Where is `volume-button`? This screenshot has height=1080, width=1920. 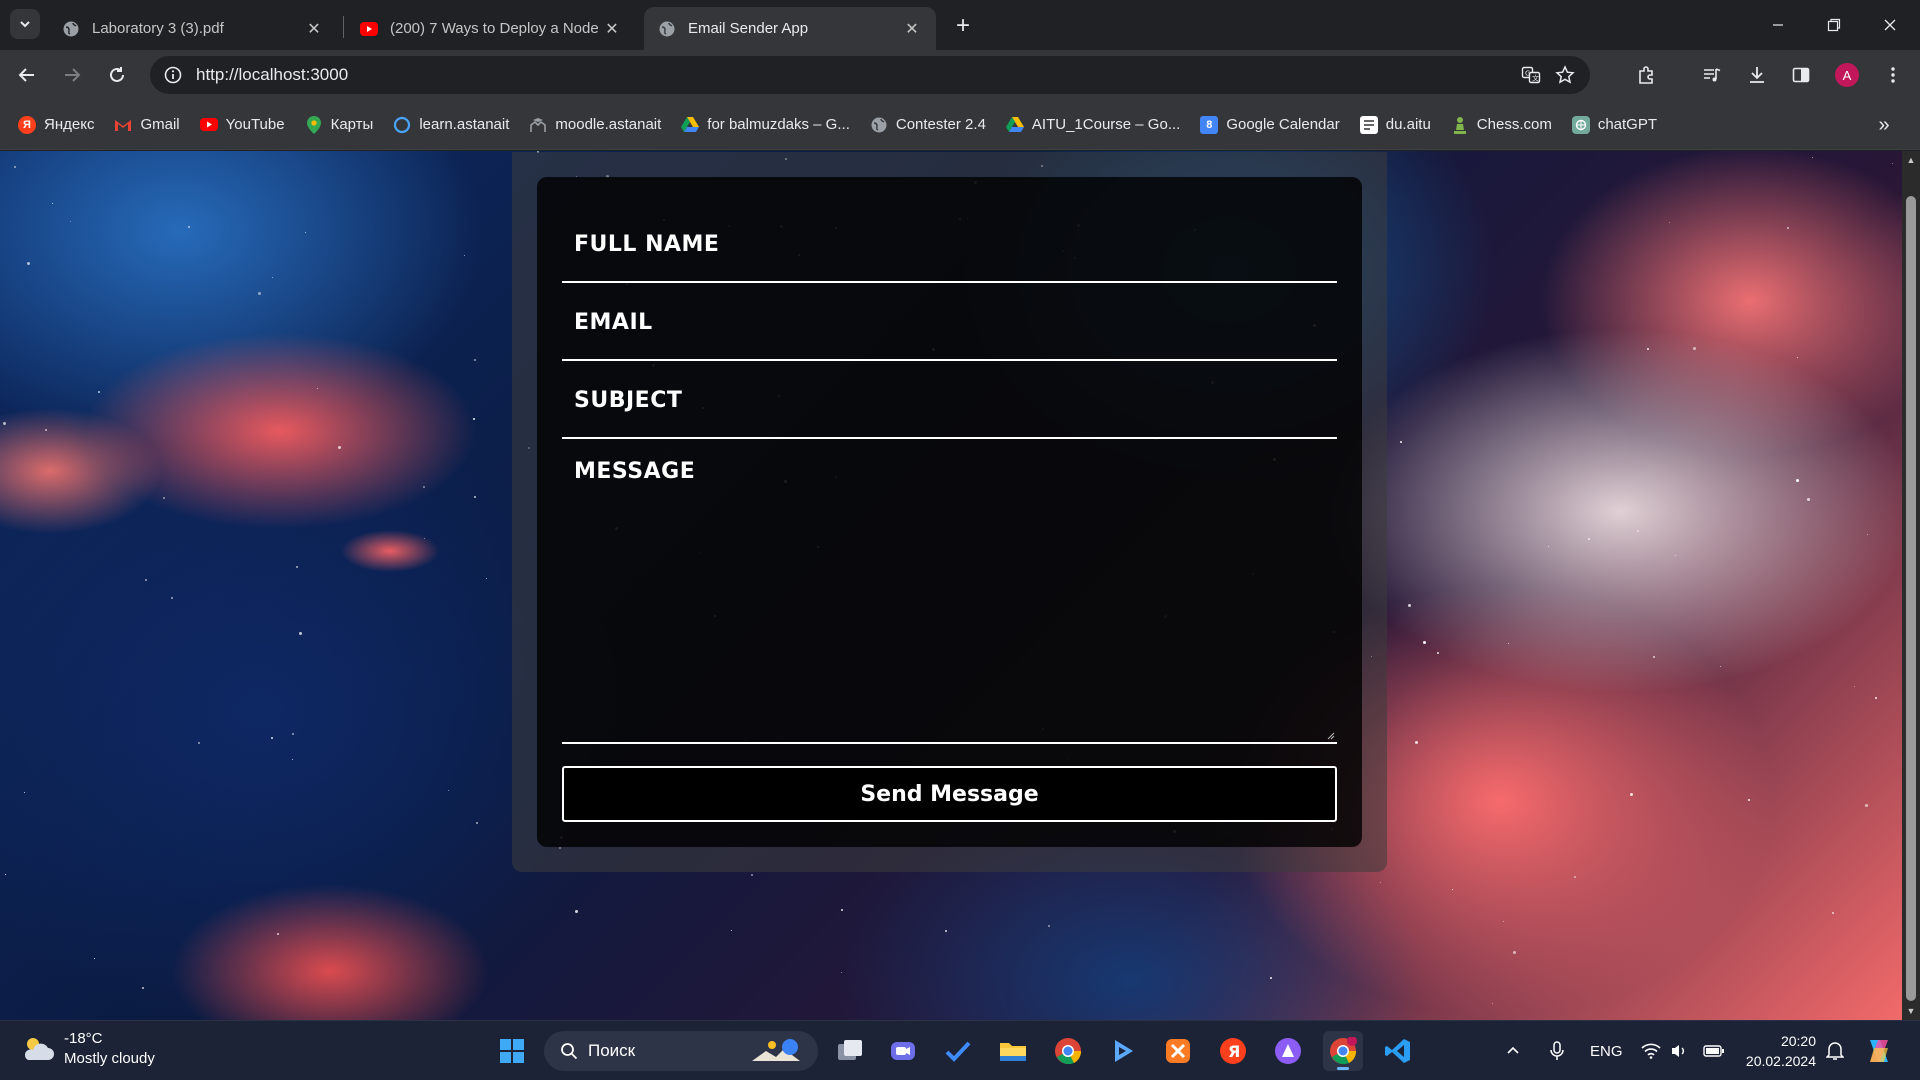
volume-button is located at coordinates (1679, 1050).